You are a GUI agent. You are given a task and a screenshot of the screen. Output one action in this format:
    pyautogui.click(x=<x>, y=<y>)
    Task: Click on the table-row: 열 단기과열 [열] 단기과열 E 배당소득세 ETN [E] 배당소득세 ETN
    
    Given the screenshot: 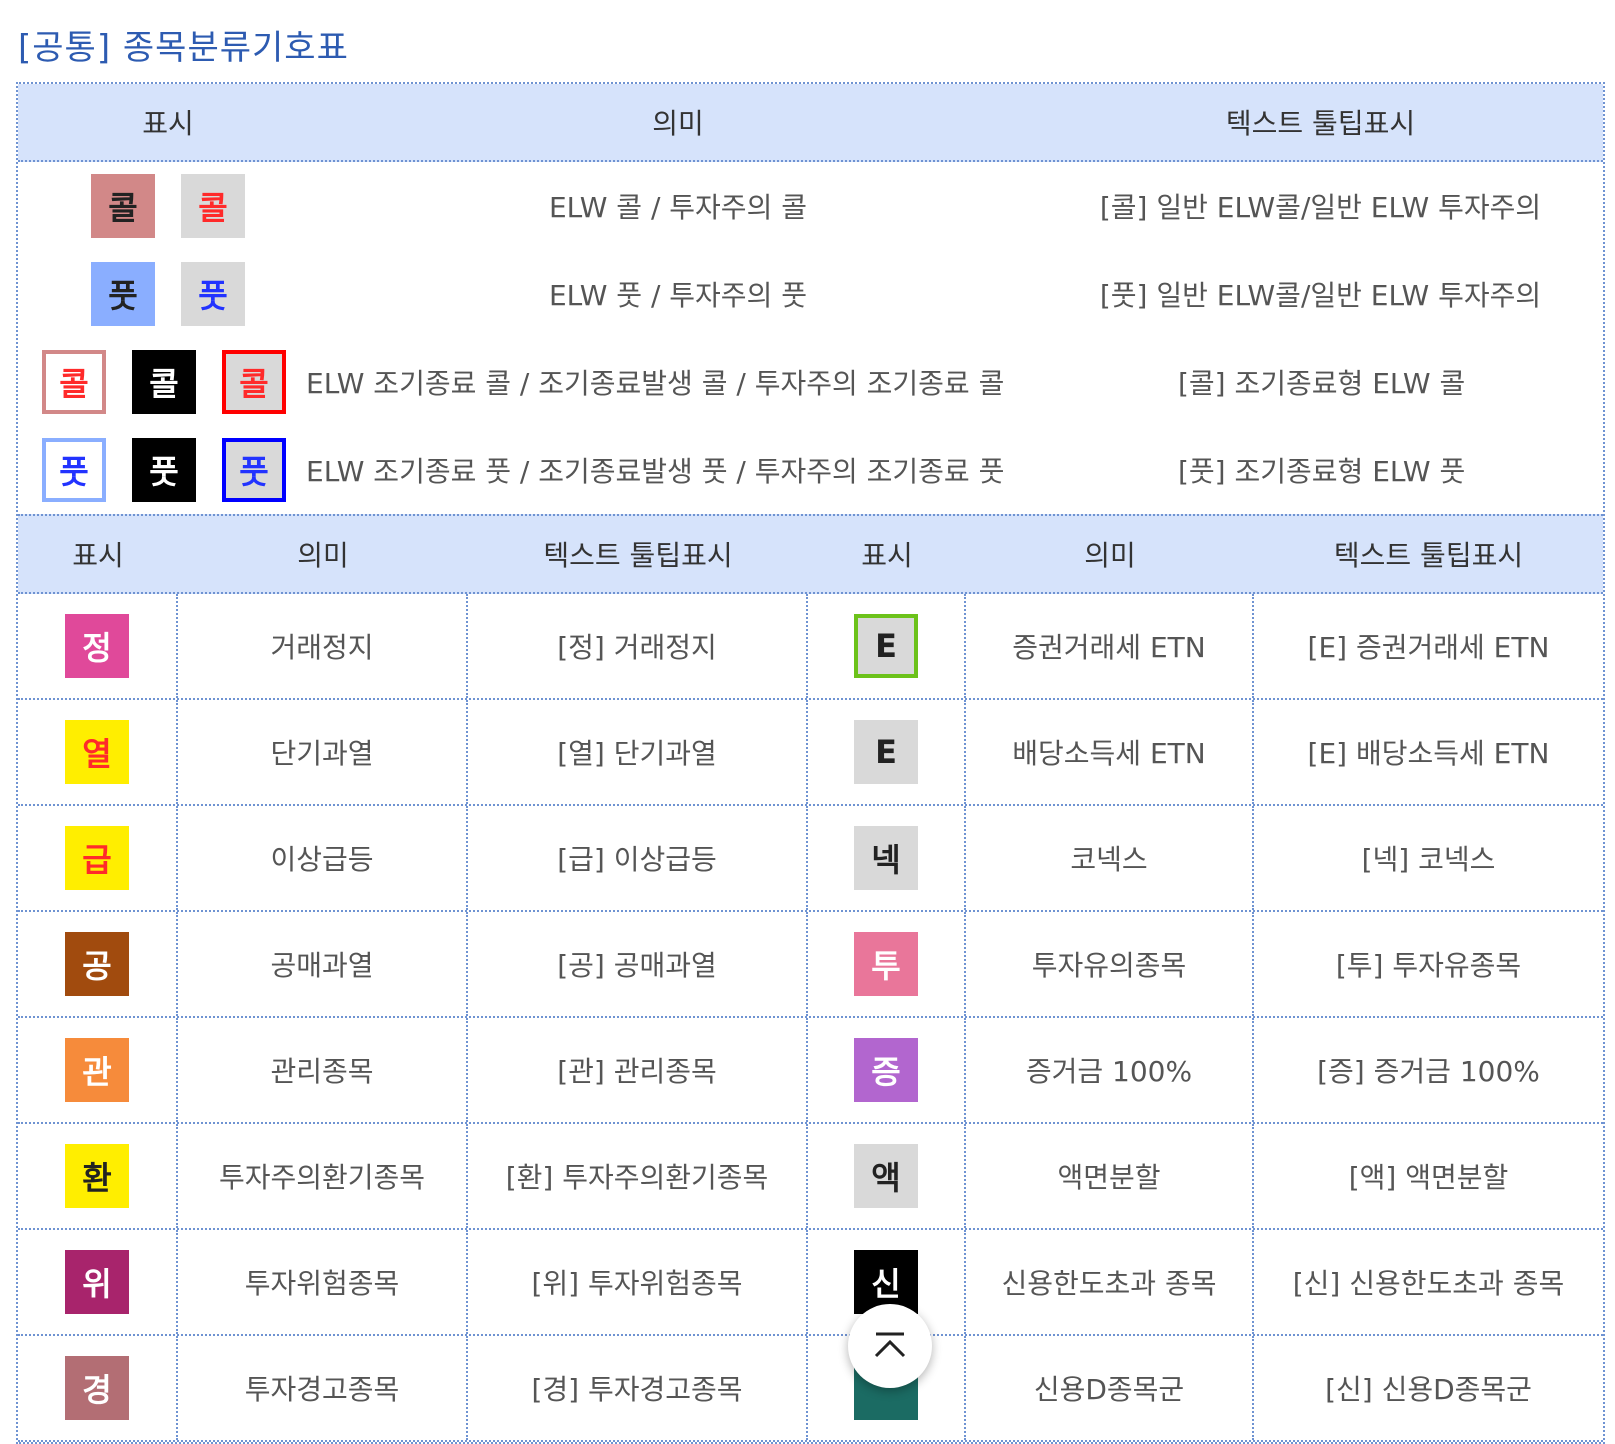 What is the action you would take?
    pyautogui.click(x=810, y=753)
    